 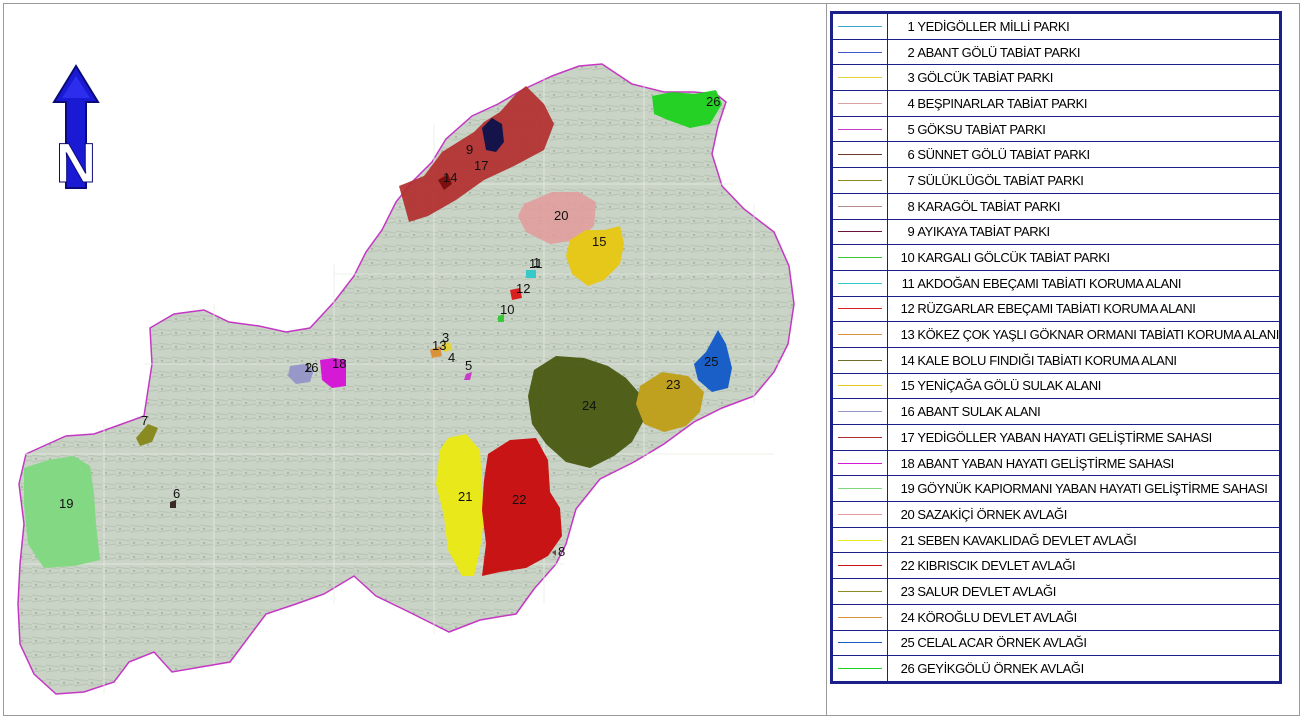 What do you see at coordinates (1047, 360) in the screenshot?
I see `legend-label: KALE BOLU FINDIĞI TABİATI KORUMA ALANI` at bounding box center [1047, 360].